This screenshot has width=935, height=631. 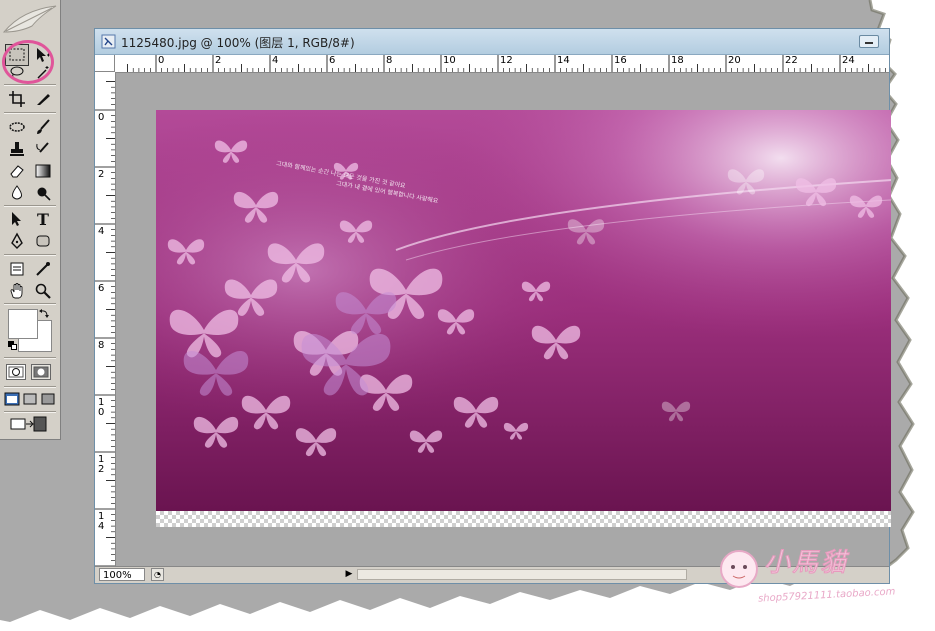 I want to click on slice-knife-icon, so click(x=43, y=99).